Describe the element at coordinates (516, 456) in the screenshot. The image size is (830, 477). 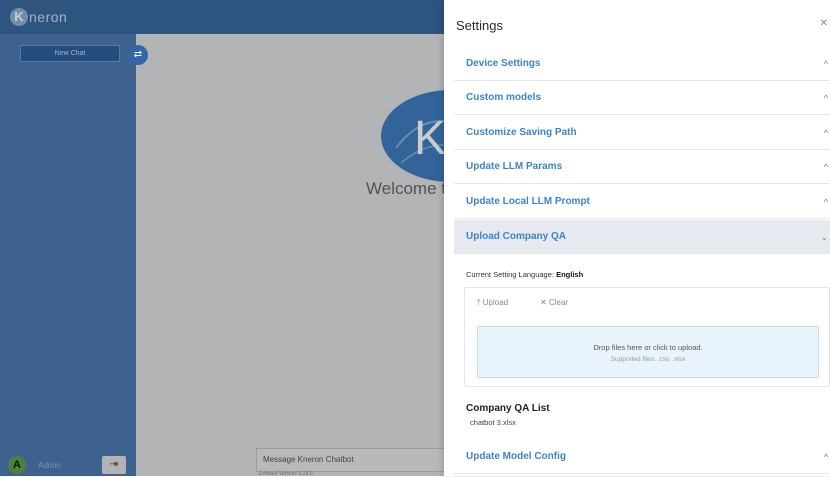
I see `section-label: Update Model Config` at that location.